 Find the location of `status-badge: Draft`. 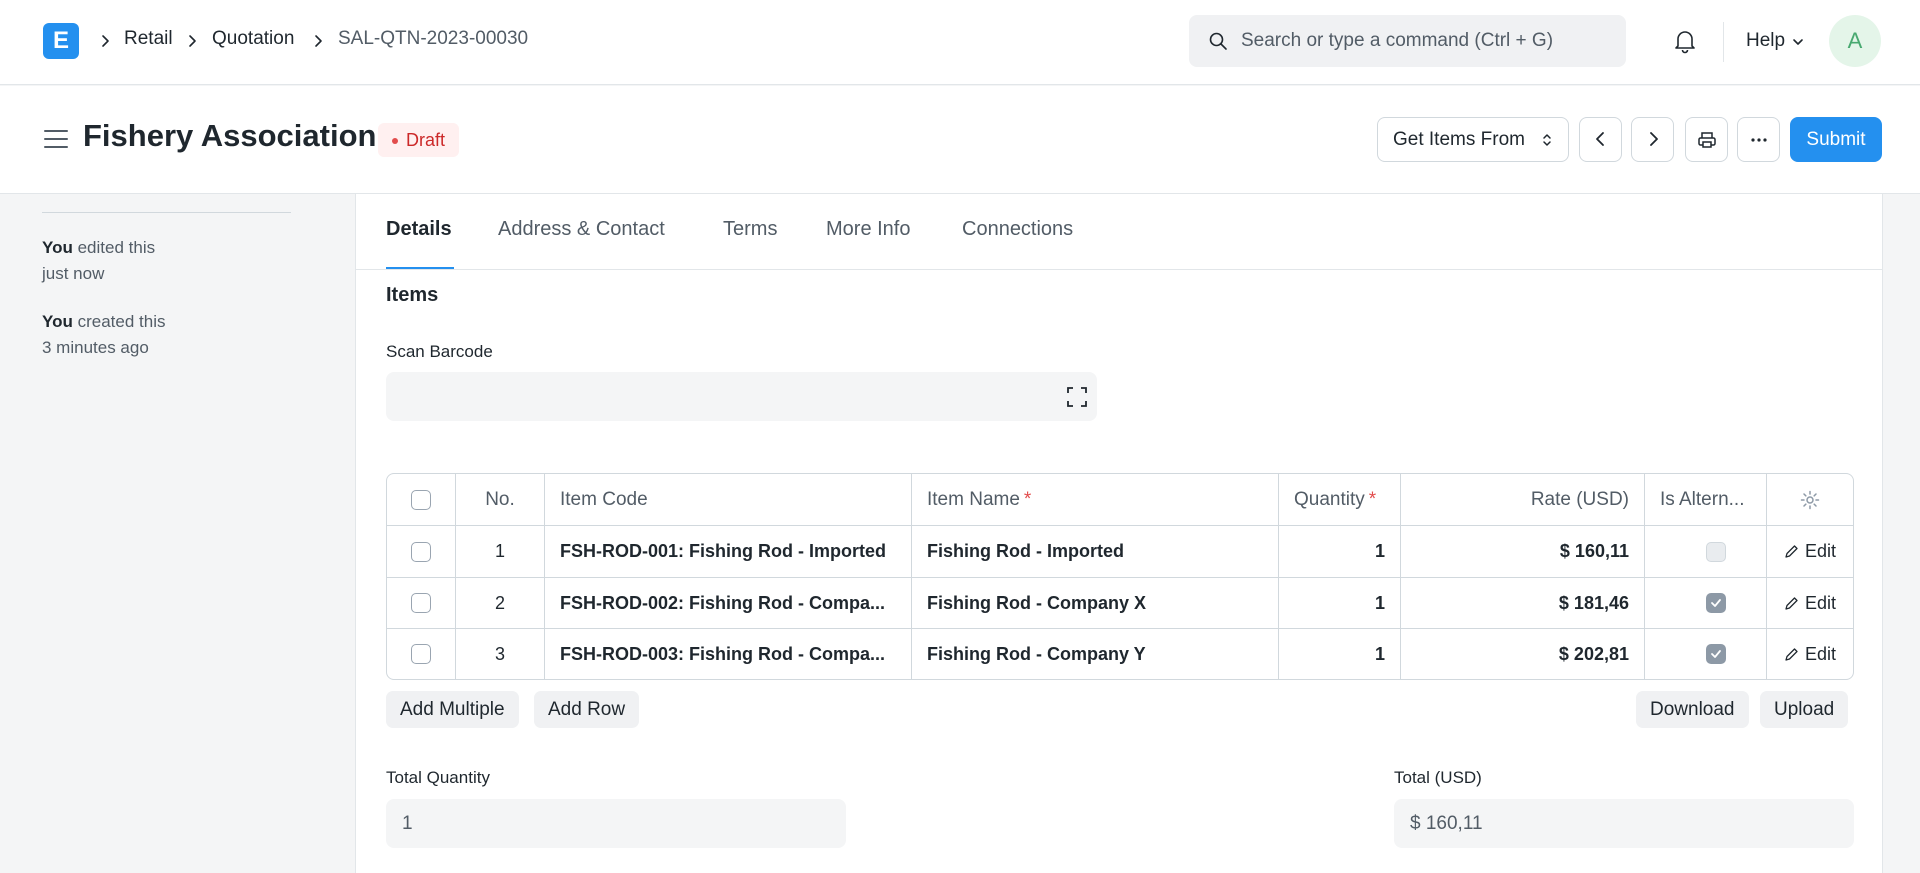

status-badge: Draft is located at coordinates (419, 140).